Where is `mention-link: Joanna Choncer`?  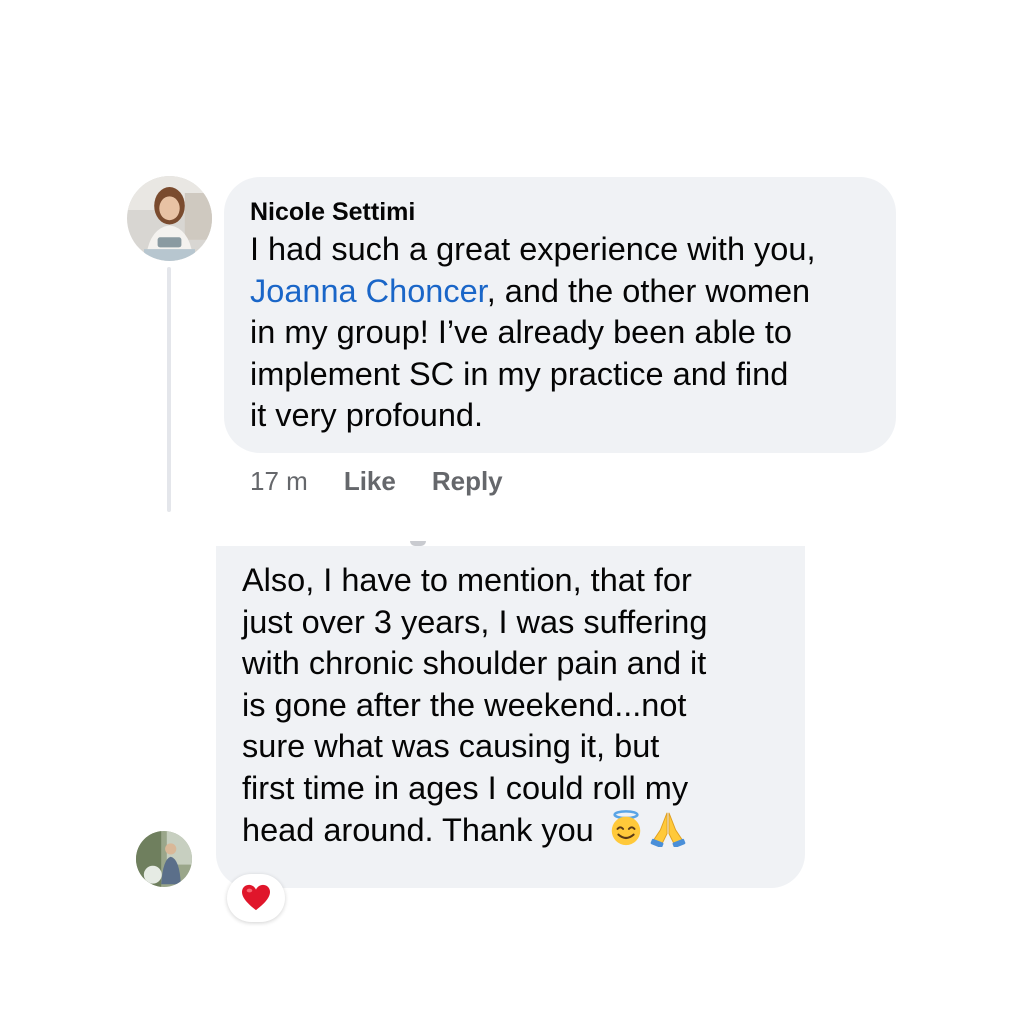
mention-link: Joanna Choncer is located at coordinates (368, 291).